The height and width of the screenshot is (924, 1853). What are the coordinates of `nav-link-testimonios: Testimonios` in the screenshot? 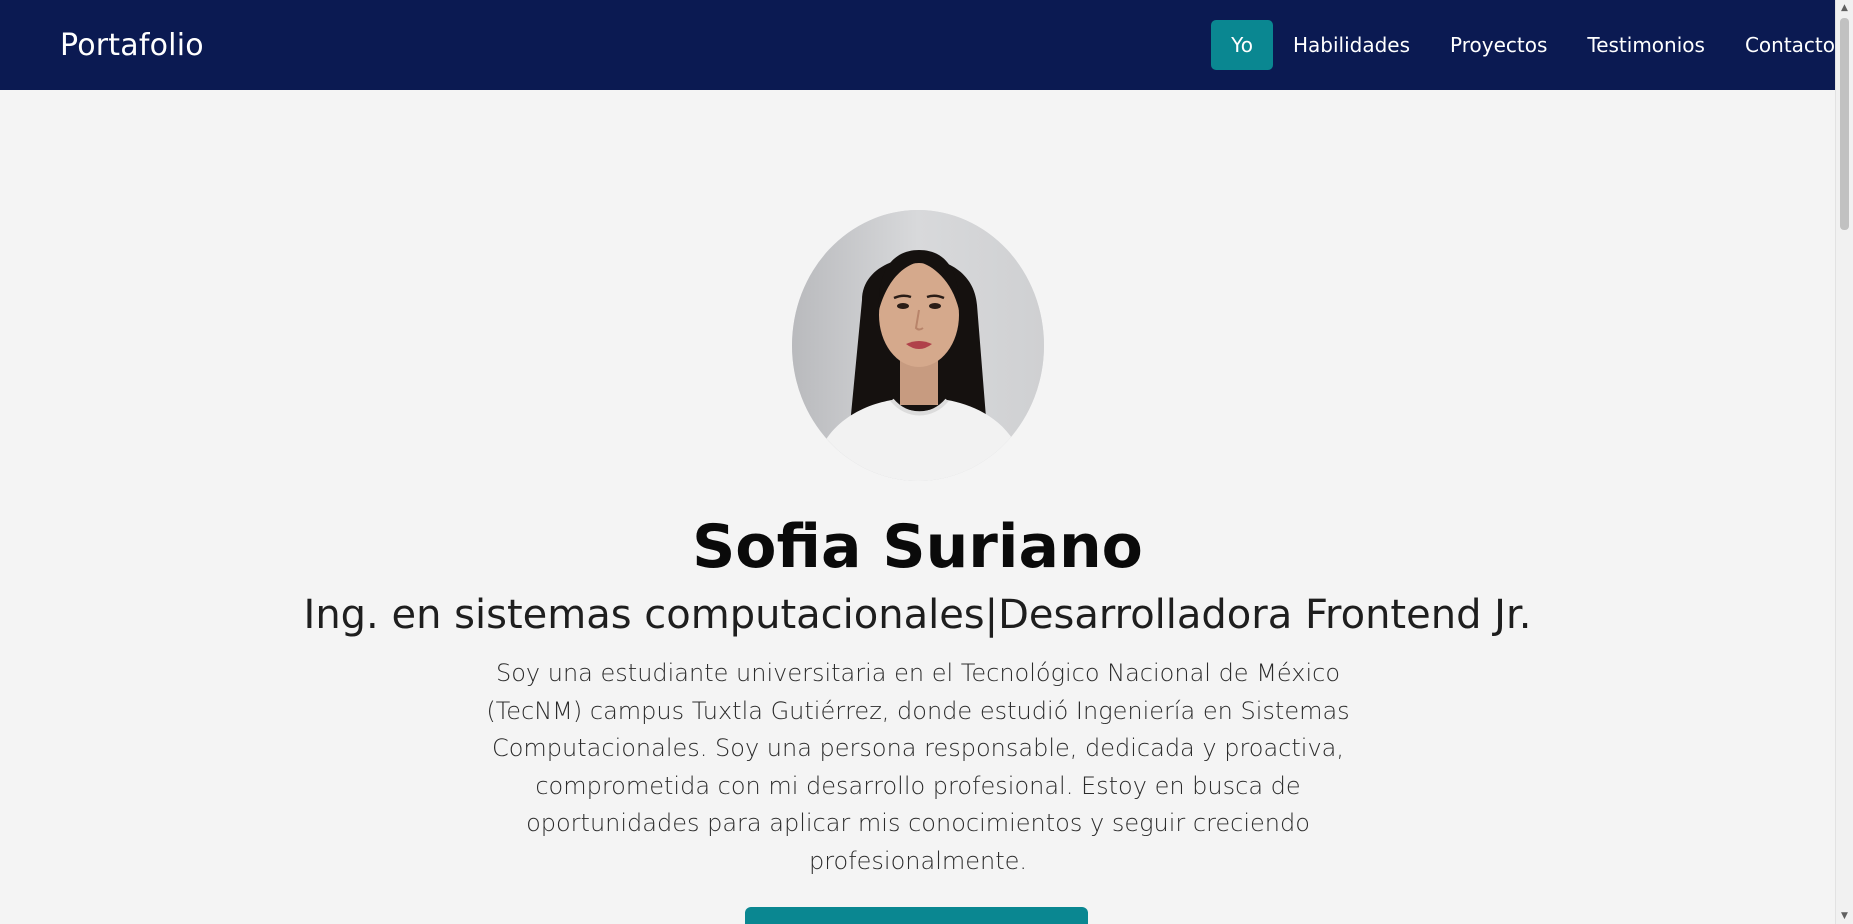 It's located at (1646, 45).